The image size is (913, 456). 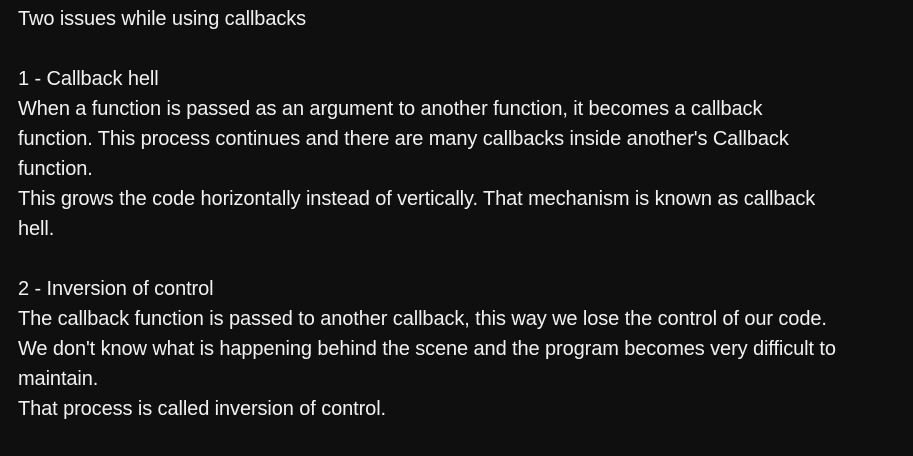 I want to click on comment-line: maintain., so click(x=58, y=379).